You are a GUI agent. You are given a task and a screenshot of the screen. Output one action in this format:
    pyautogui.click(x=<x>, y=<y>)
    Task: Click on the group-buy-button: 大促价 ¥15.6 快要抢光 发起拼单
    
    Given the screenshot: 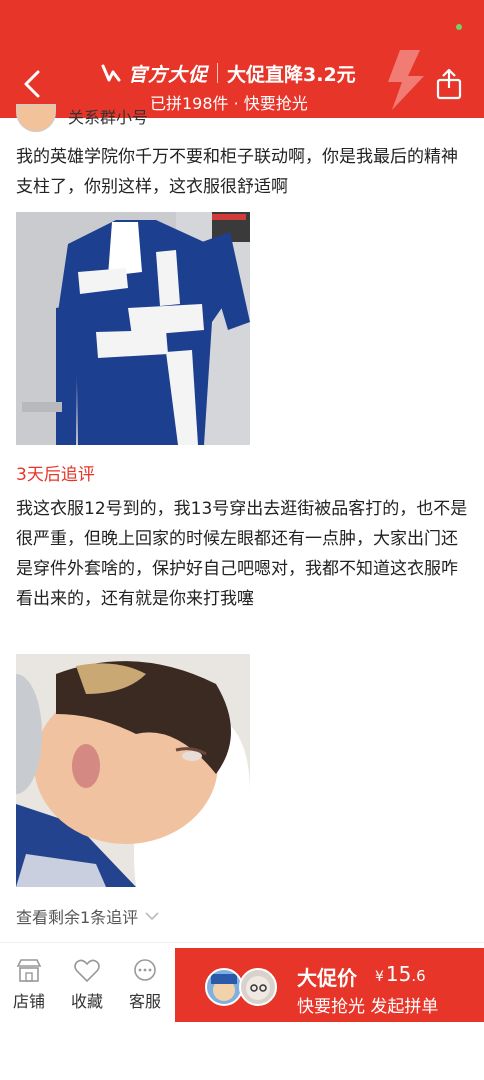 What is the action you would take?
    pyautogui.click(x=329, y=985)
    